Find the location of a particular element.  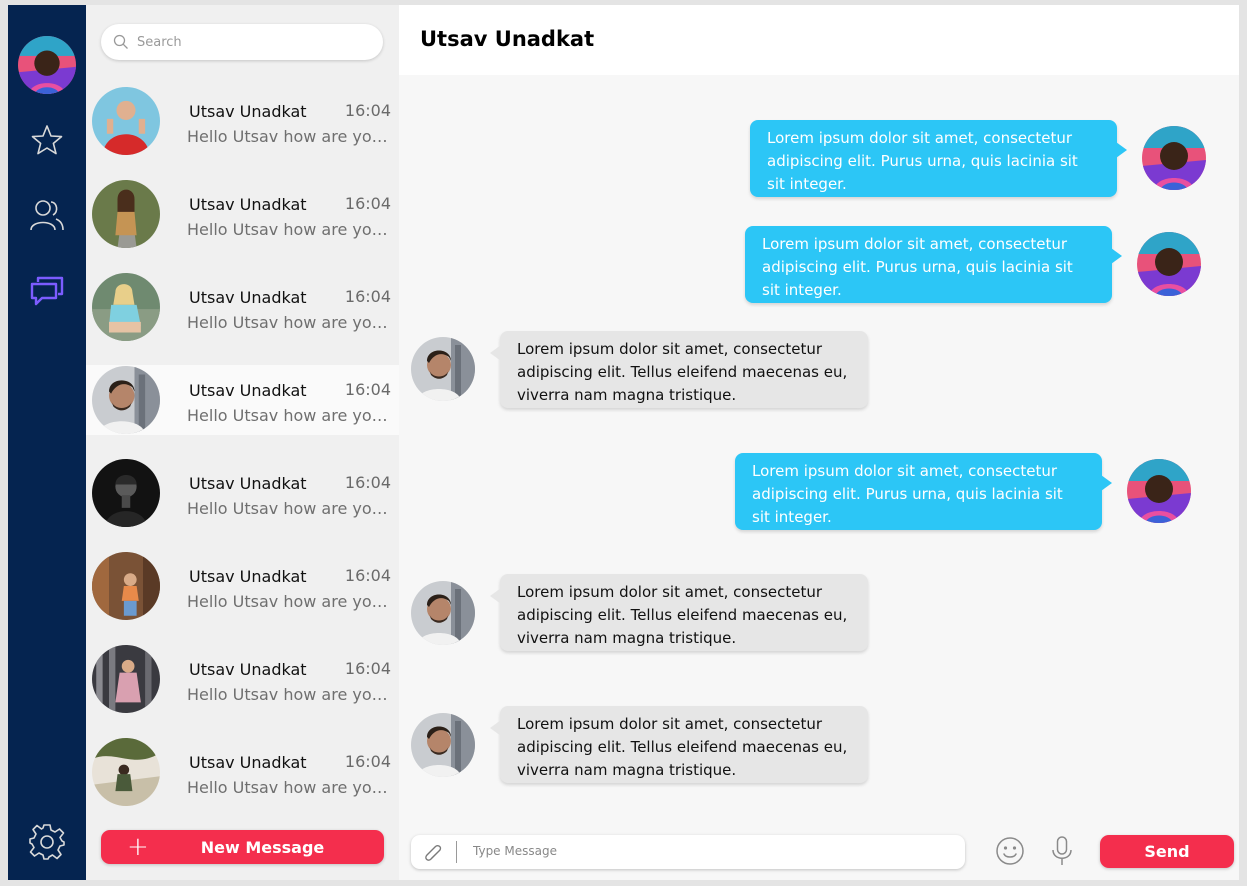

search-icon is located at coordinates (120, 41).